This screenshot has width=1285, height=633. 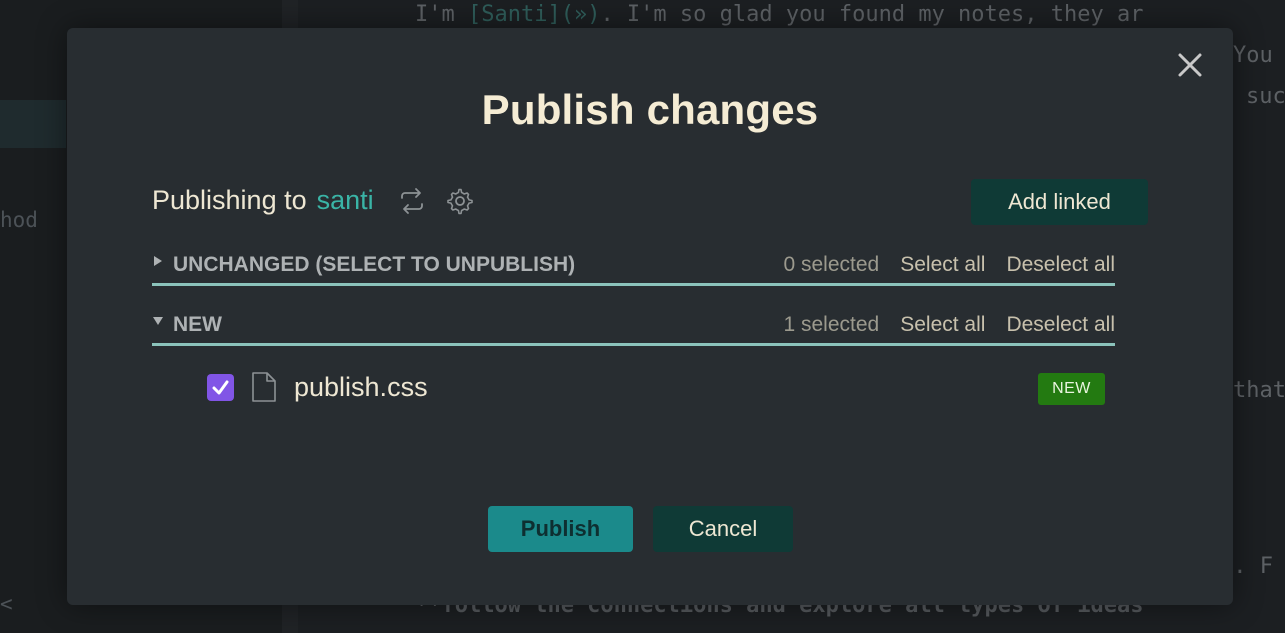 What do you see at coordinates (831, 324) in the screenshot?
I see `selected-count: 1 selected` at bounding box center [831, 324].